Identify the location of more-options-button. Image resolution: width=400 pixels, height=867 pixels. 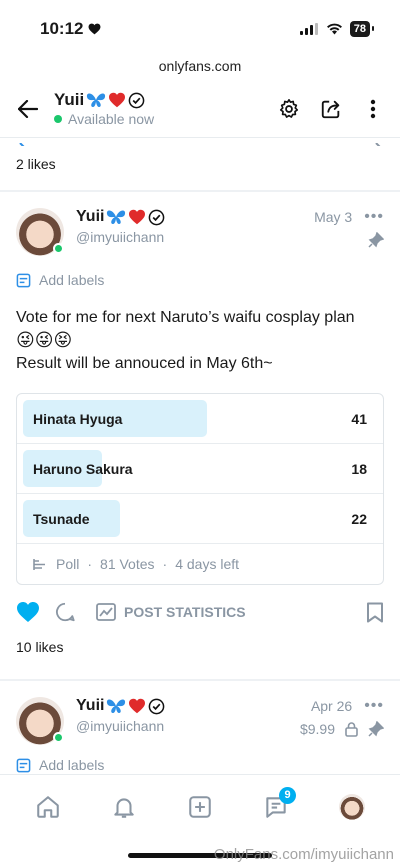
(373, 109).